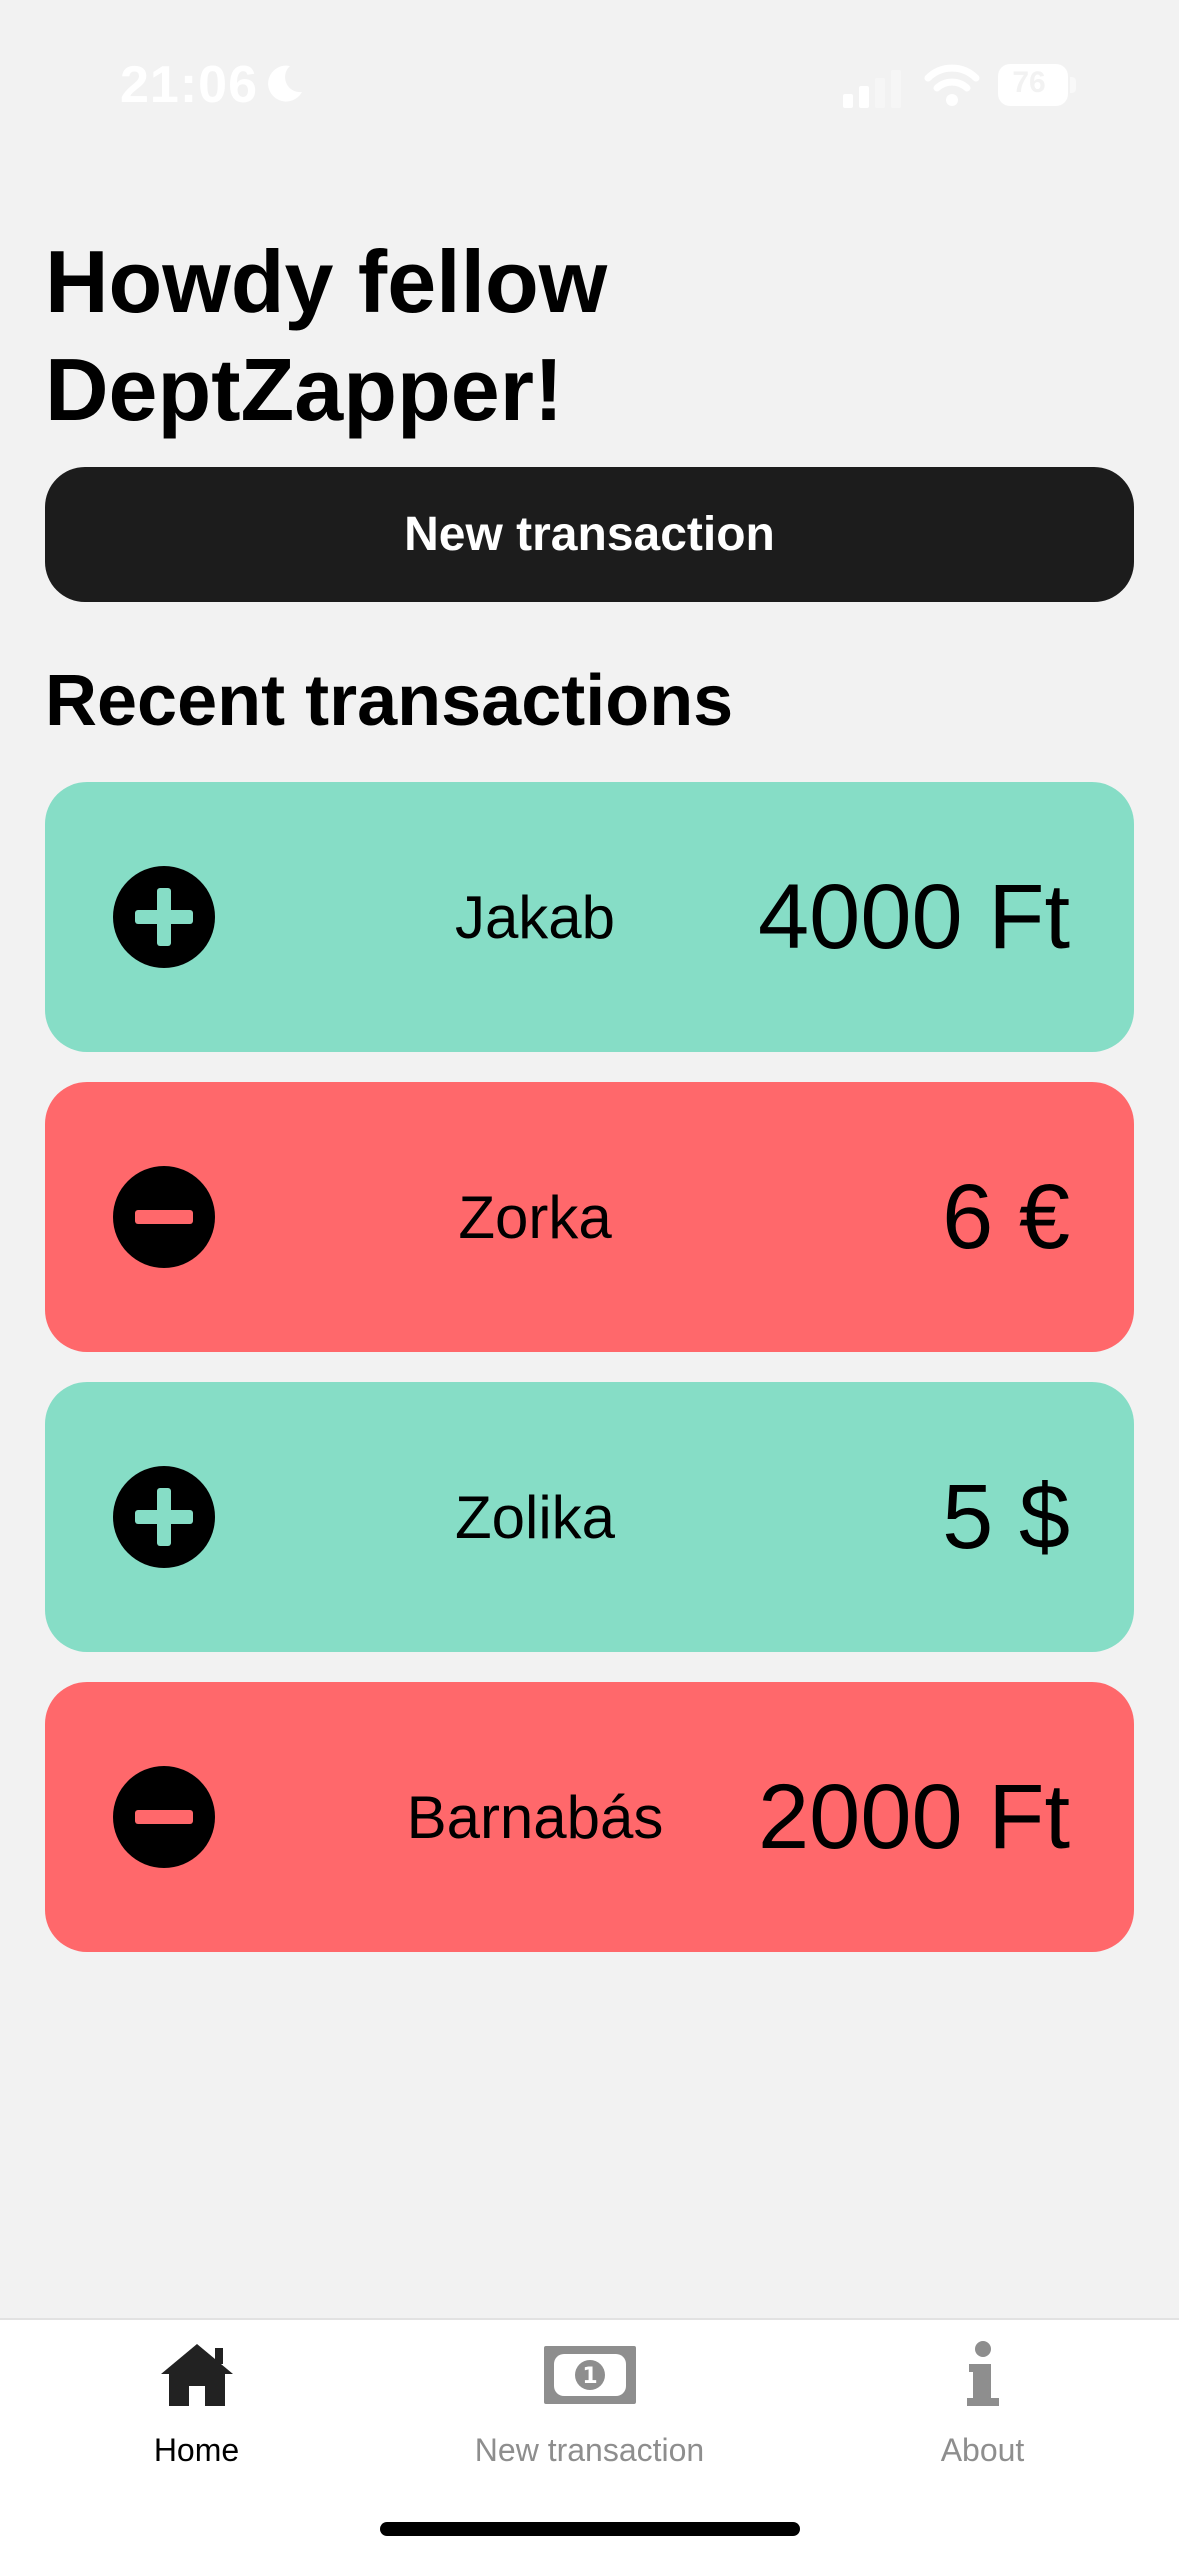 The width and height of the screenshot is (1179, 2558). What do you see at coordinates (535, 917) in the screenshot?
I see `transaction-name: Jakab` at bounding box center [535, 917].